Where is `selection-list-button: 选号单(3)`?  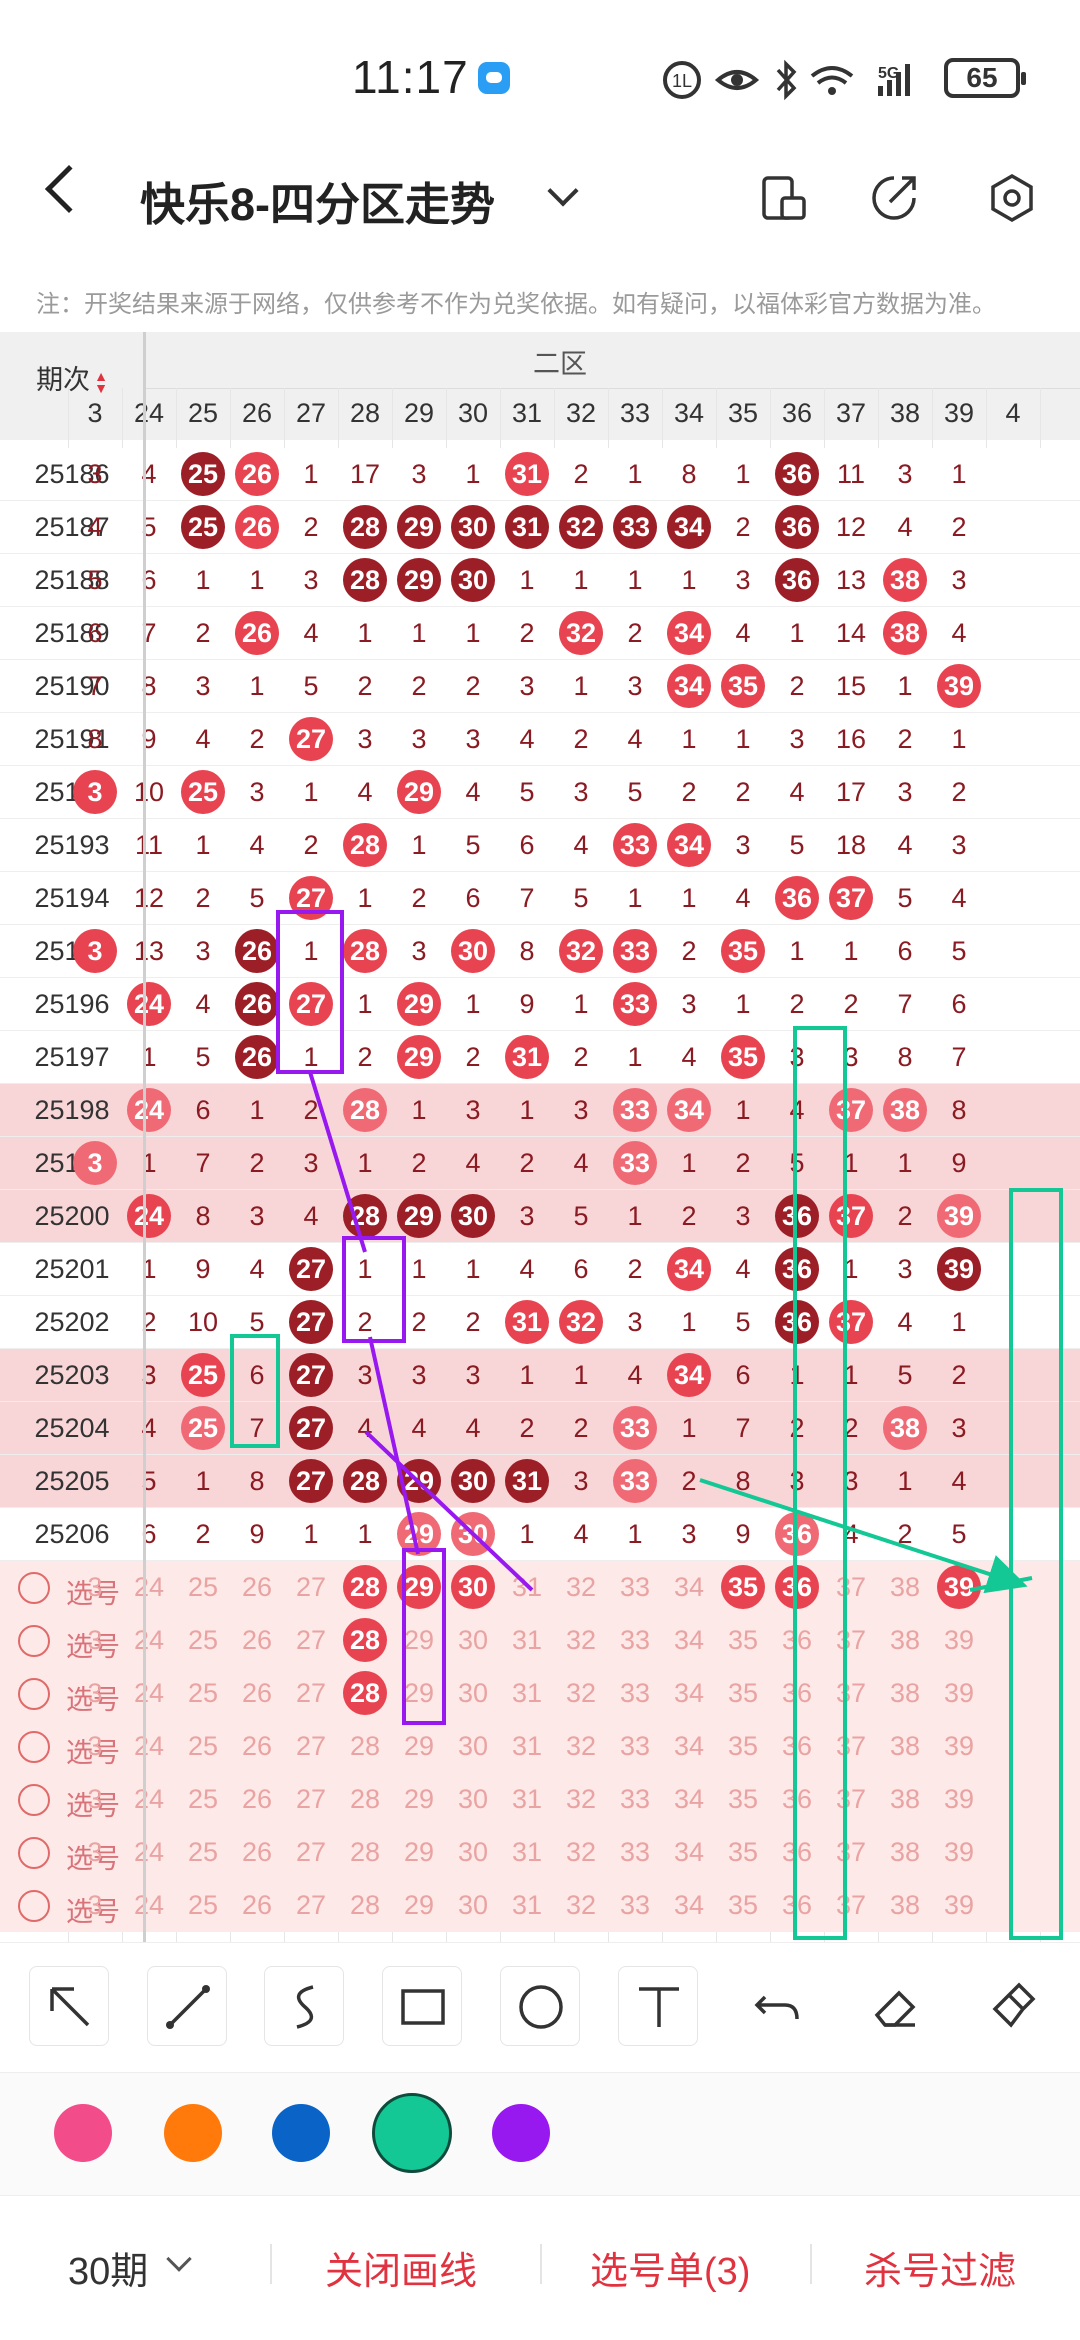
selection-list-button: 选号单(3) is located at coordinates (670, 2267).